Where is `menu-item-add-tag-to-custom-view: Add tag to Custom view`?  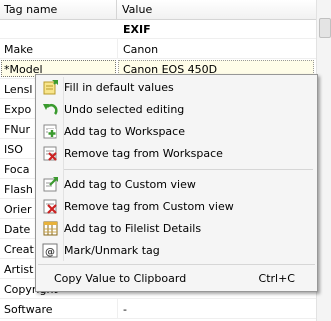
menu-item-add-tag-to-custom-view: Add tag to Custom view is located at coordinates (176, 185).